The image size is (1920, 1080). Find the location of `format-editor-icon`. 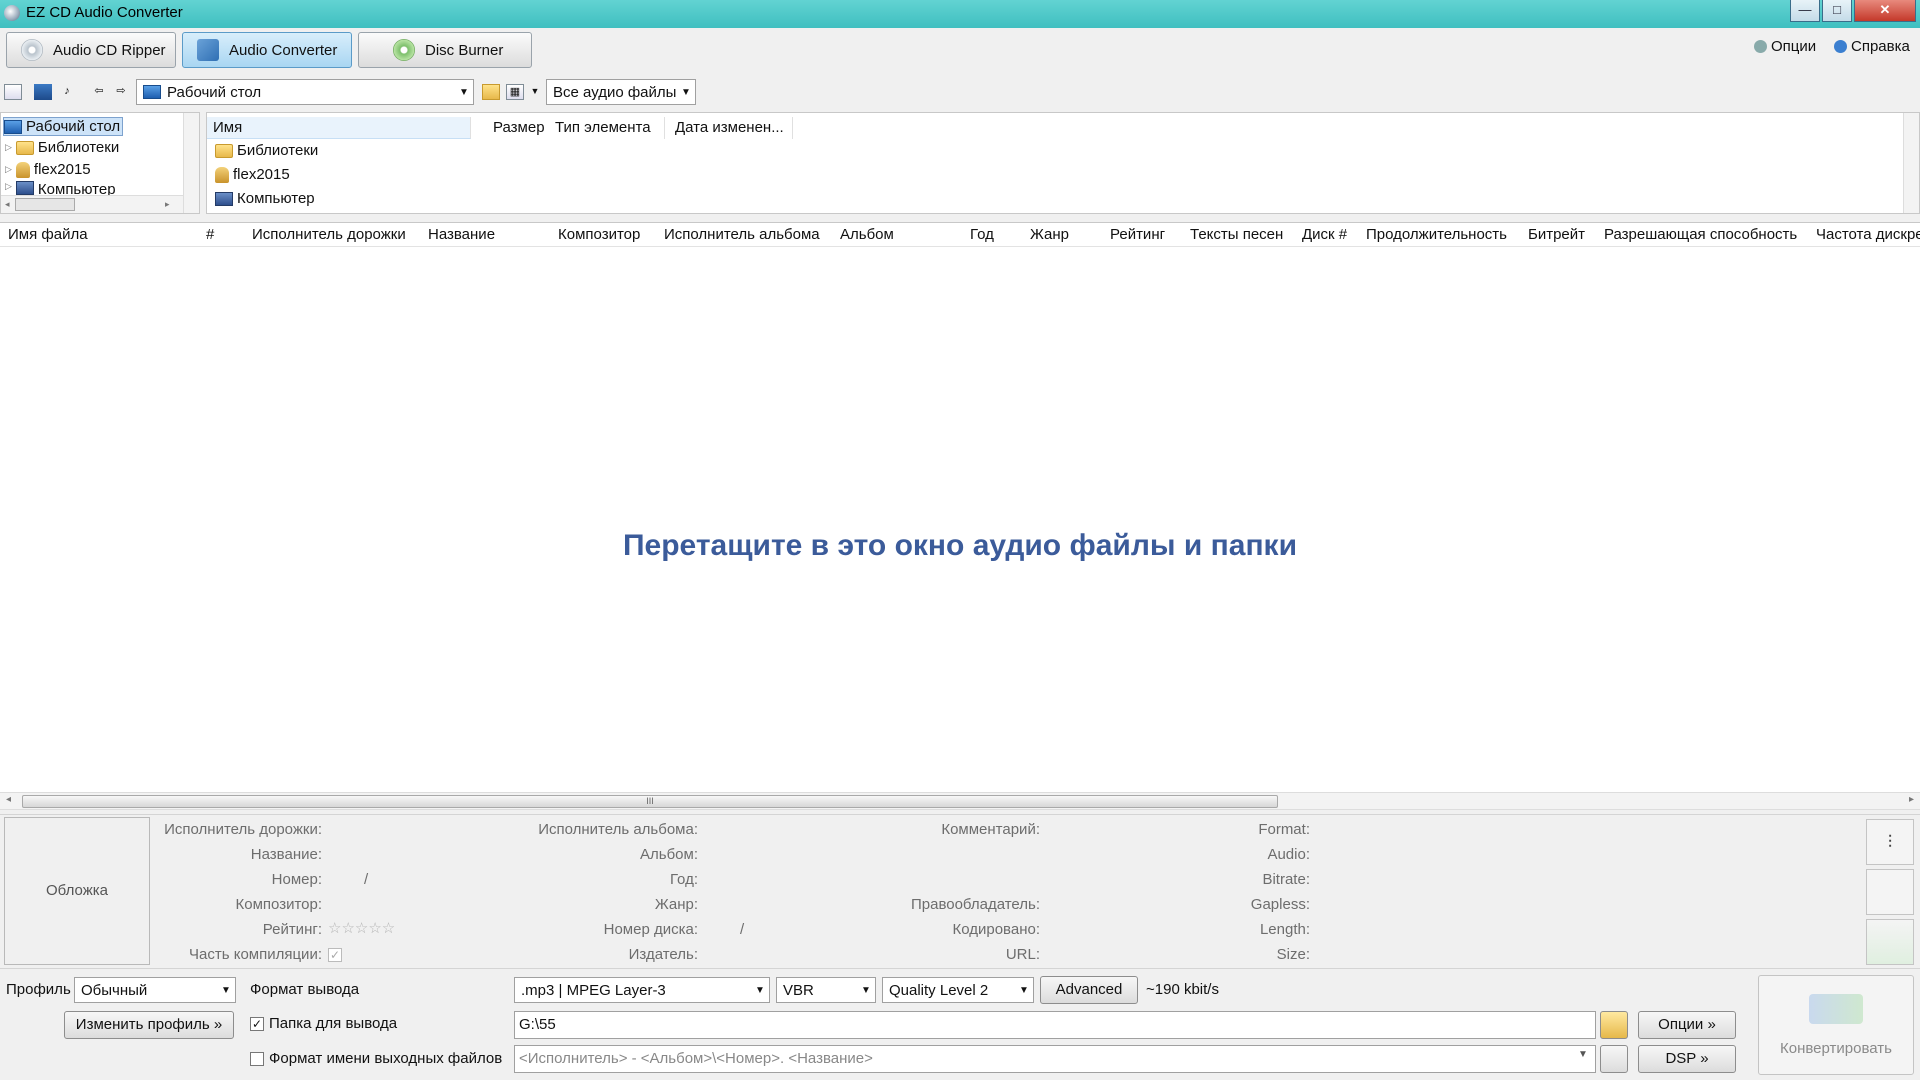

format-editor-icon is located at coordinates (1614, 1059).